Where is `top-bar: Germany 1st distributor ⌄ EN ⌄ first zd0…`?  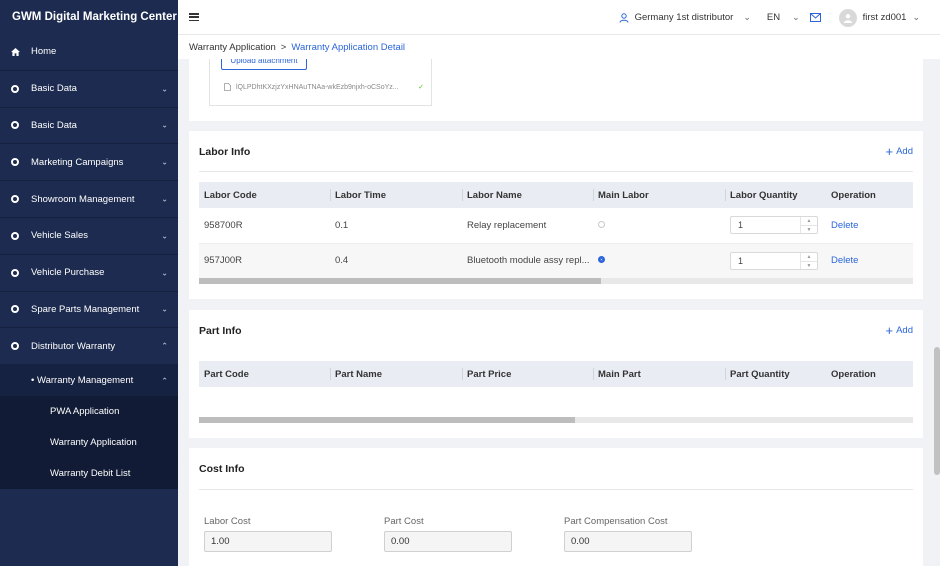 top-bar: Germany 1st distributor ⌄ EN ⌄ first zd0… is located at coordinates (559, 17).